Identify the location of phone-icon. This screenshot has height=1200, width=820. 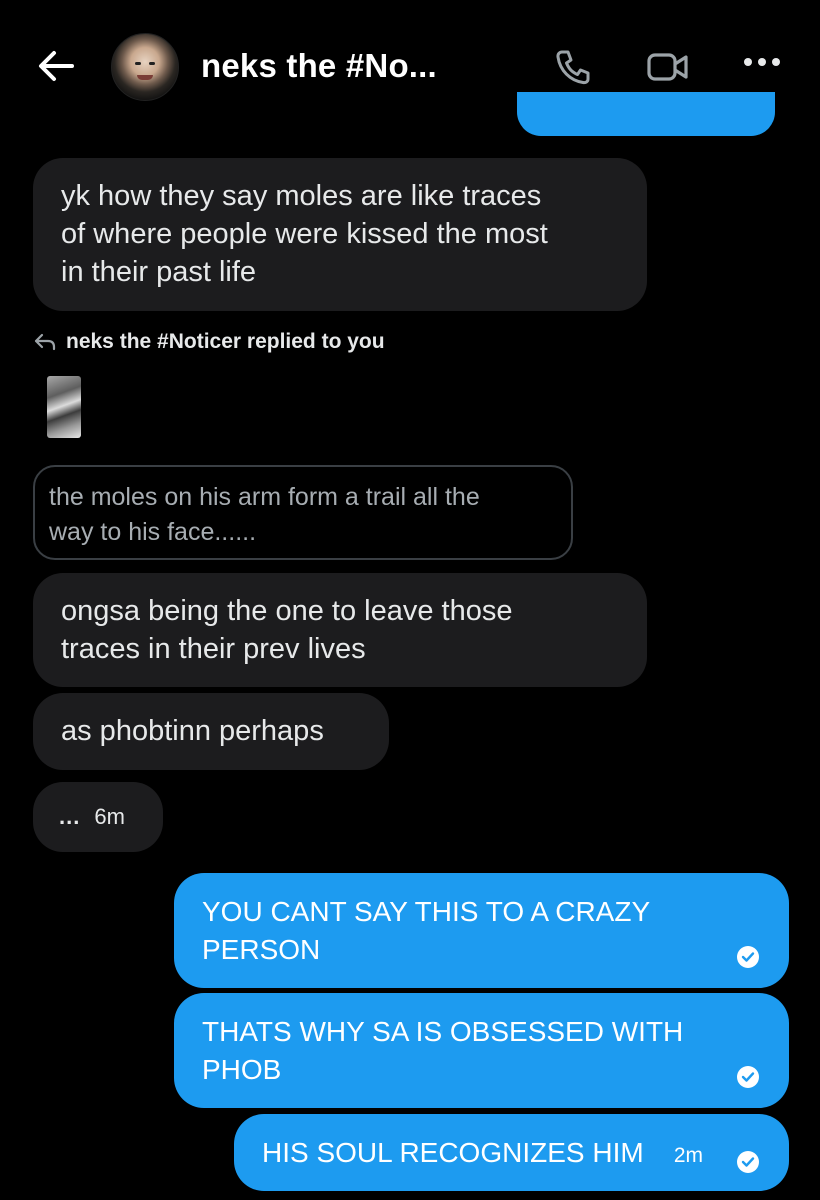
(573, 67).